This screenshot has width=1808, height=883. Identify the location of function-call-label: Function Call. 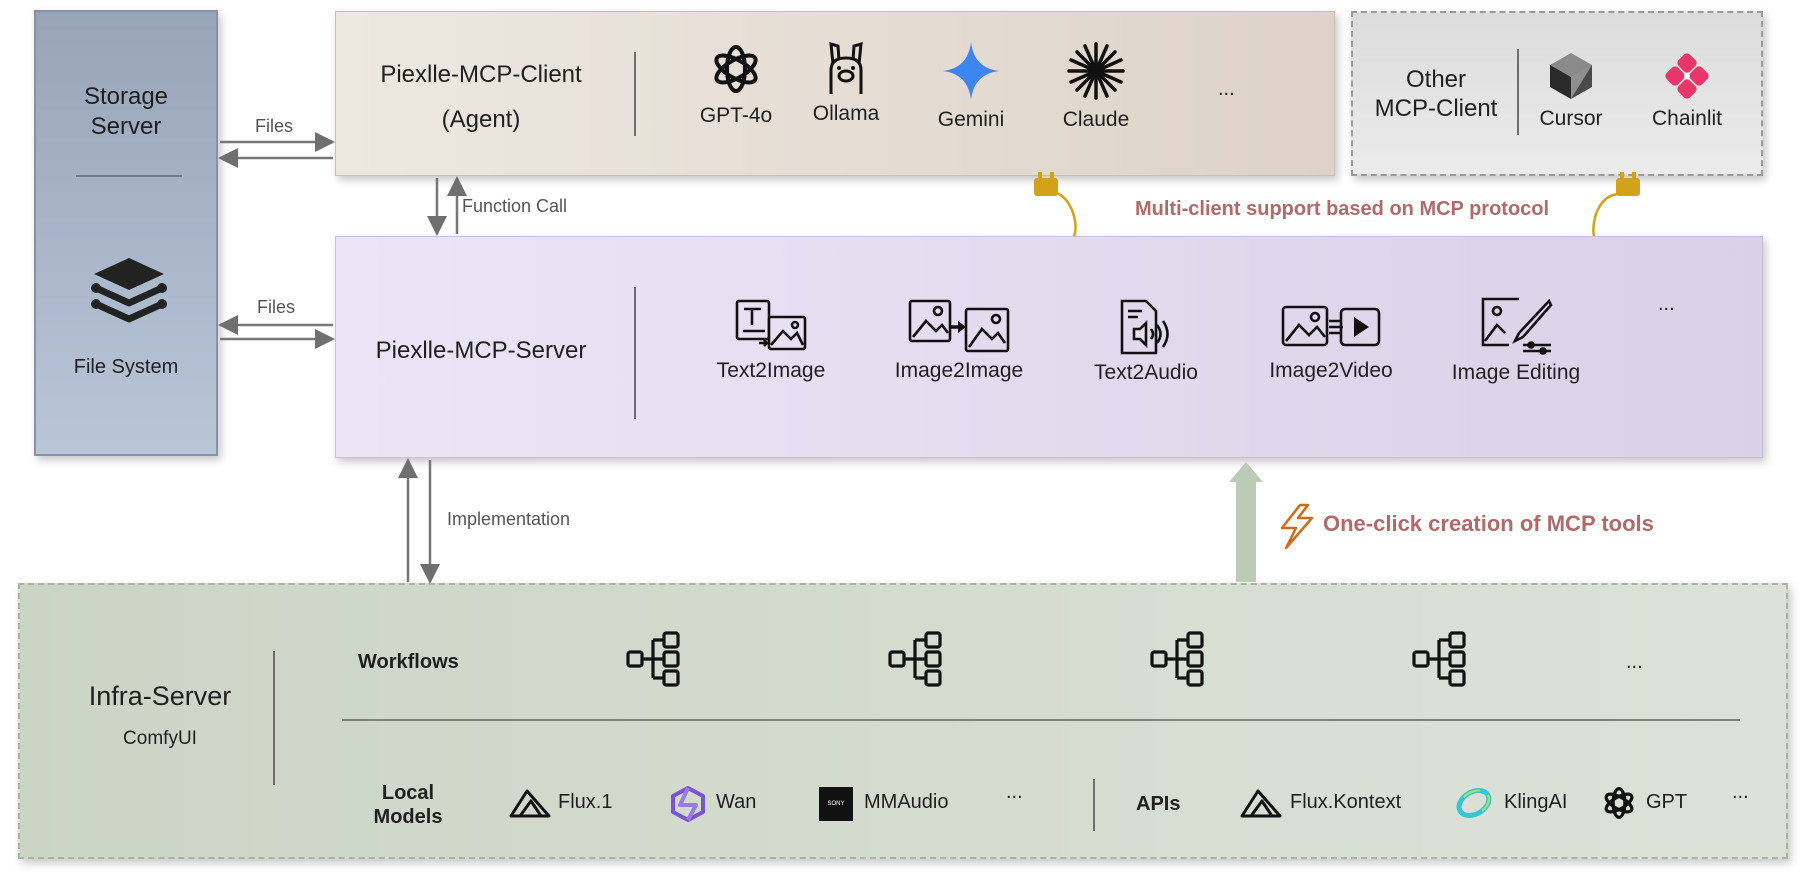
(515, 206).